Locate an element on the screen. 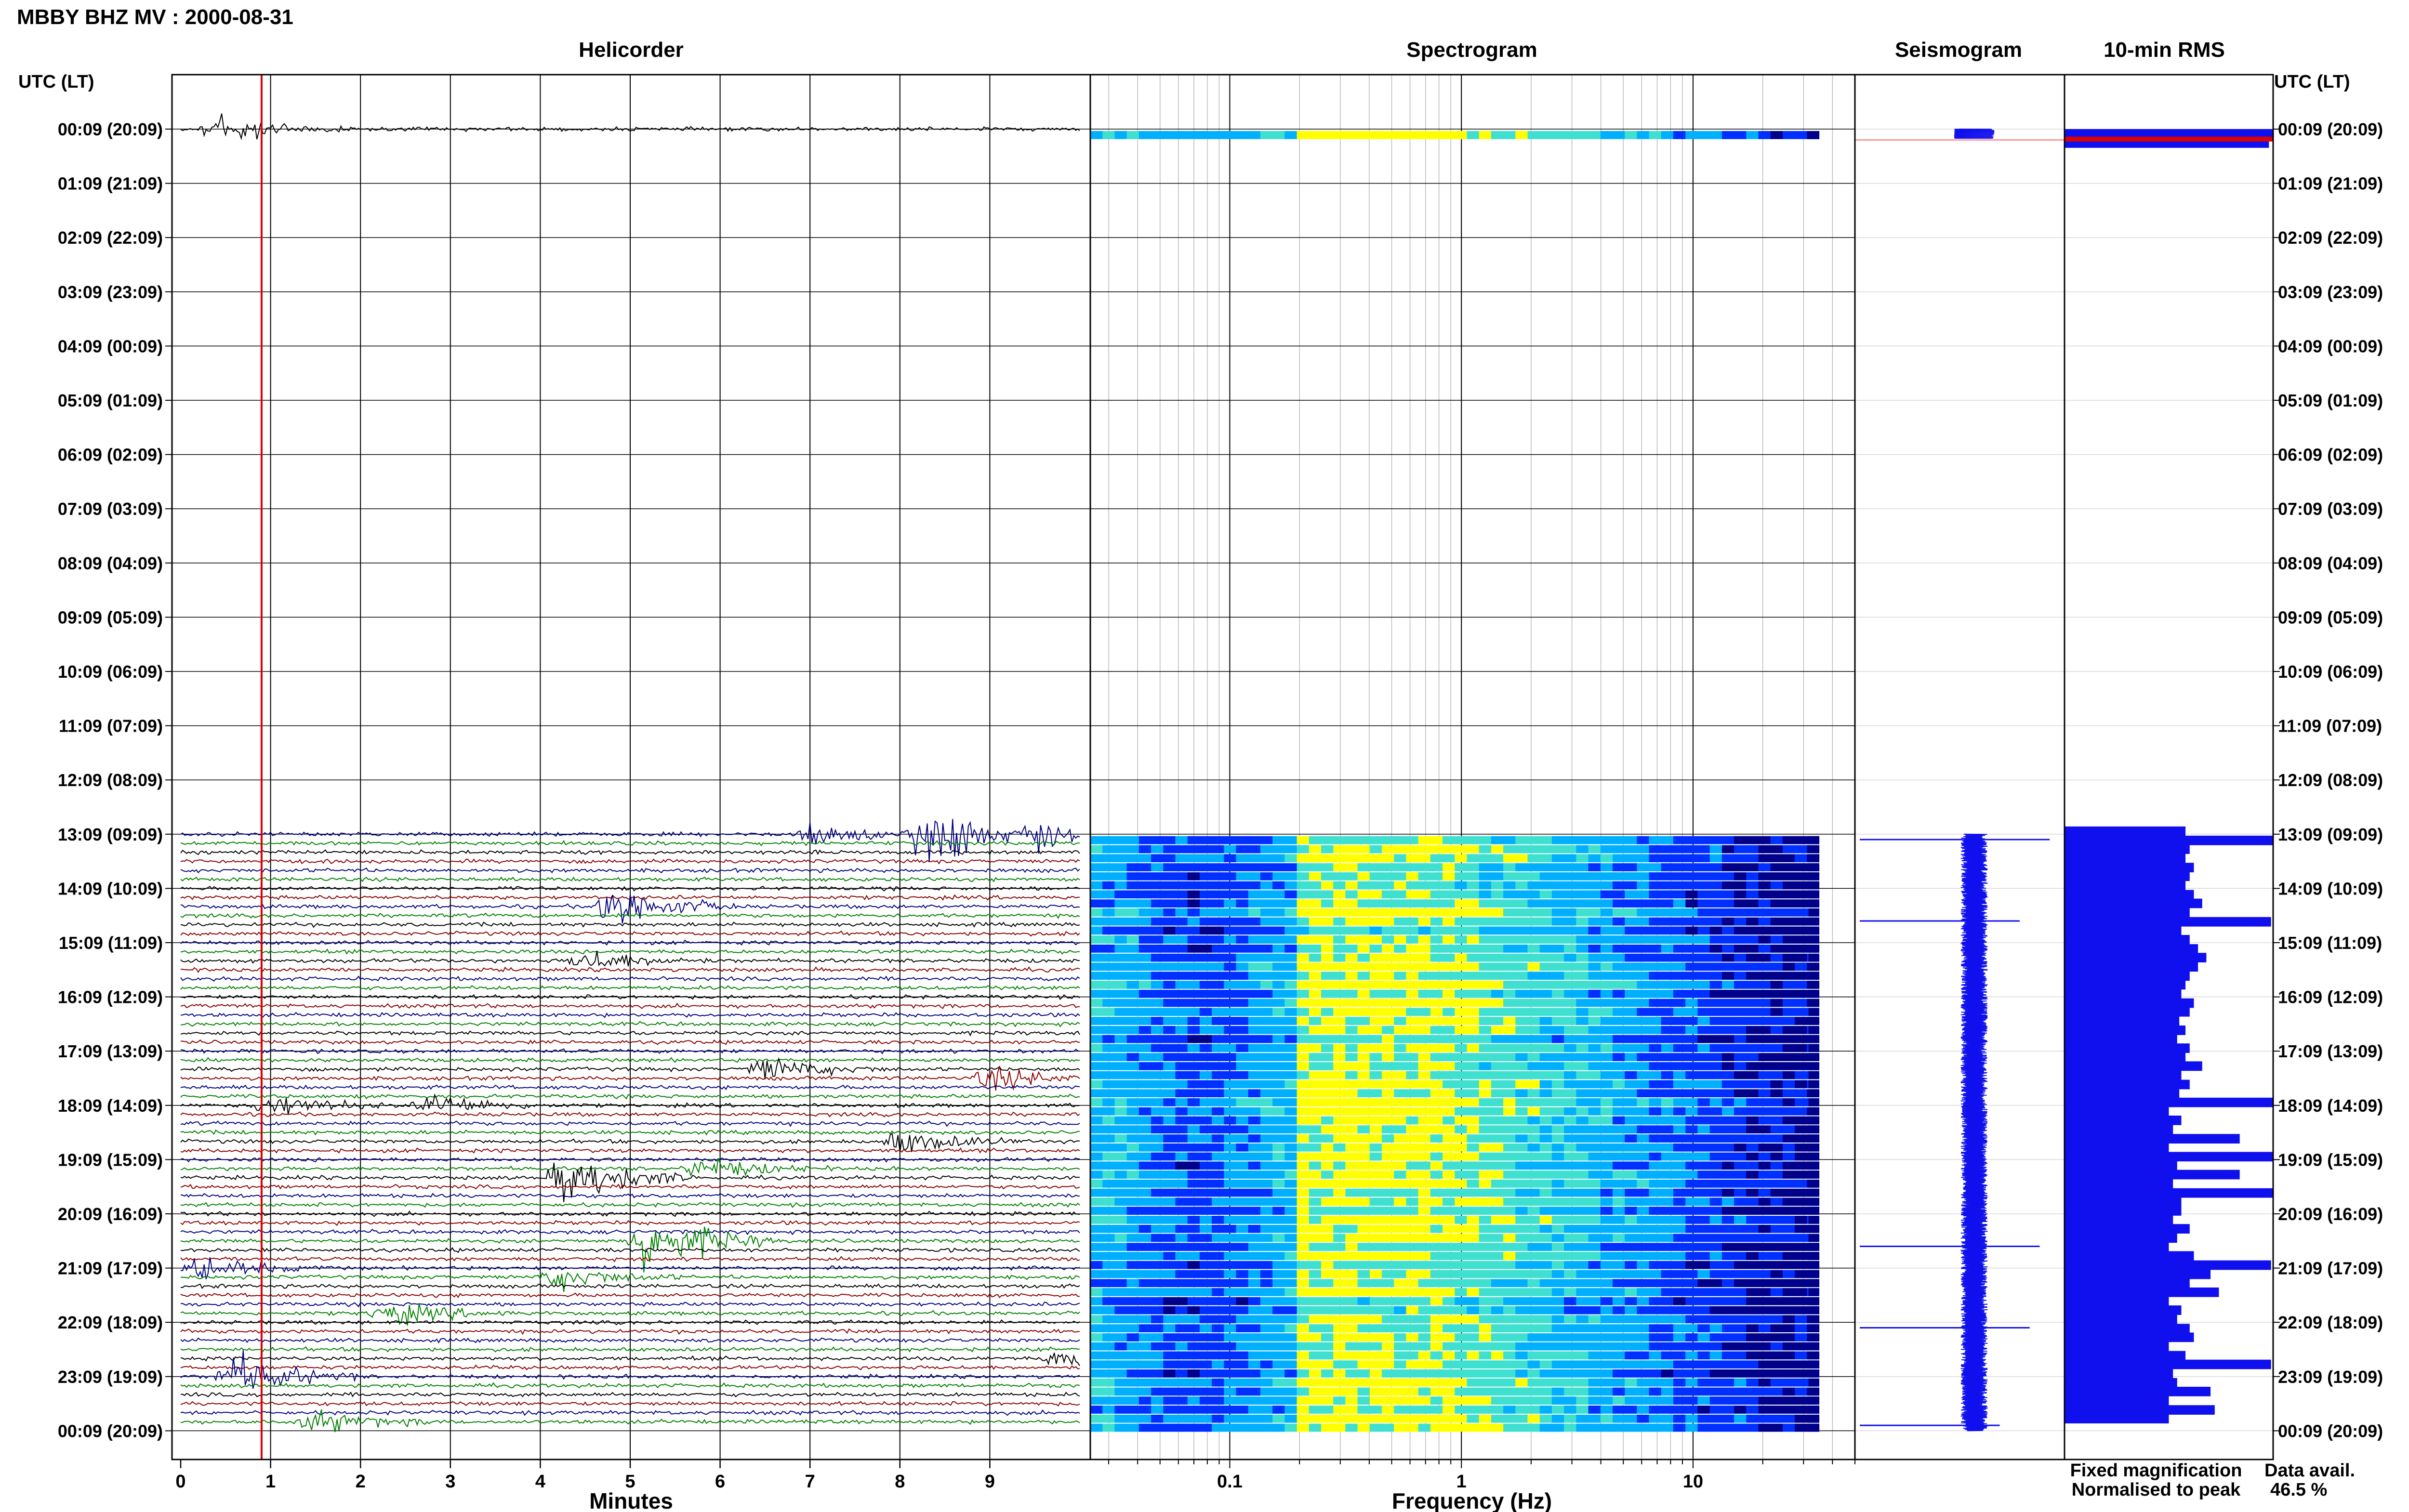 The height and width of the screenshot is (1512, 2409). rms-bar is located at coordinates (2168, 1364).